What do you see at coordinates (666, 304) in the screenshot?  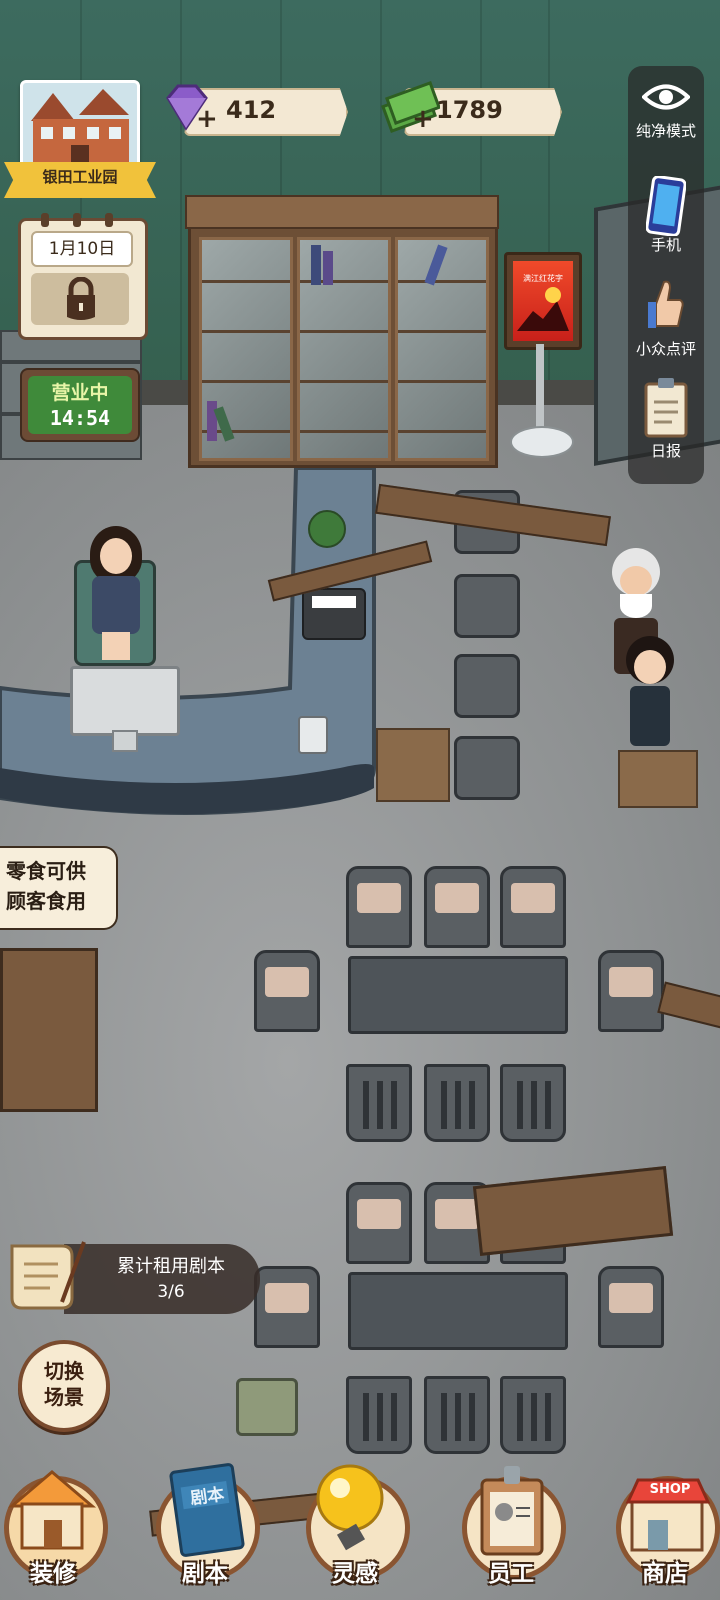 I see `thumbs-up-icon` at bounding box center [666, 304].